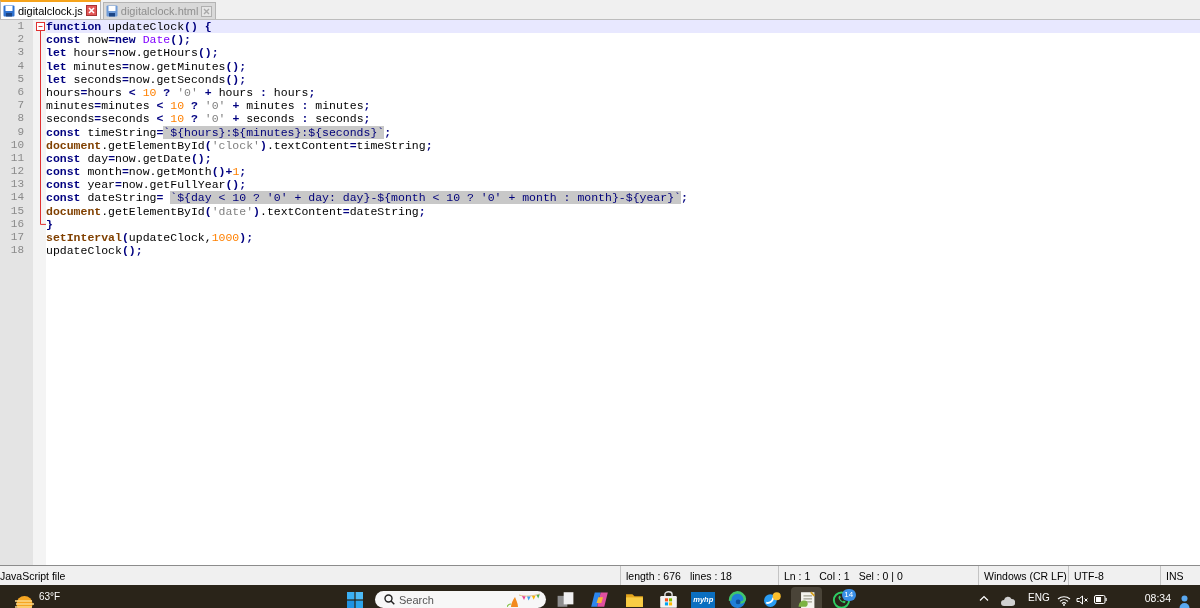  Describe the element at coordinates (1100, 599) in the screenshot. I see `battery-icon` at that location.